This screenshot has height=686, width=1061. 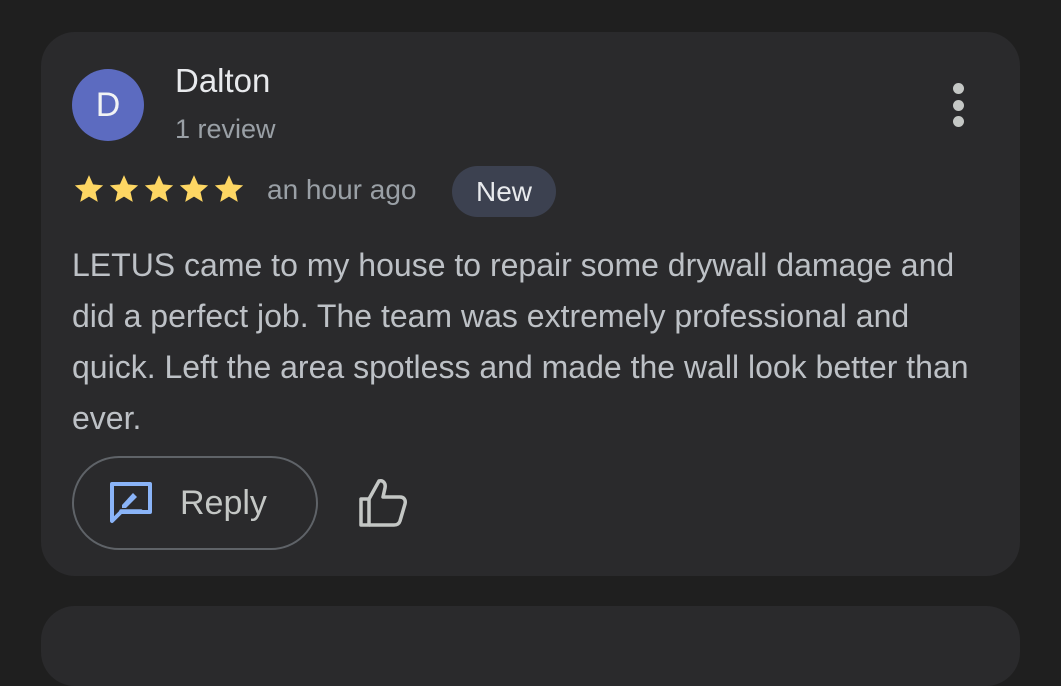 I want to click on reviewer-name: Dalton, so click(x=222, y=81).